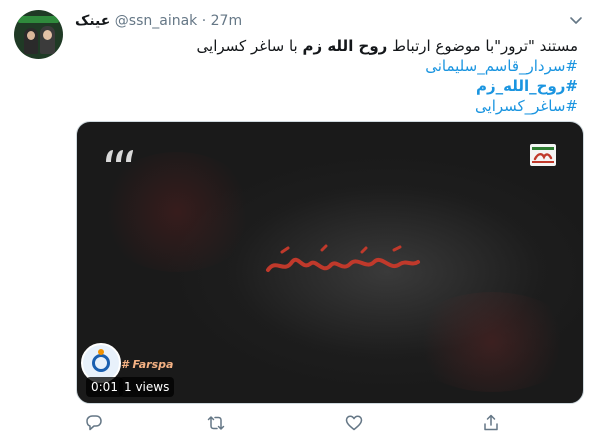  I want to click on text-segment: مستند "ترور"با موضوع ارتباط, so click(482, 46).